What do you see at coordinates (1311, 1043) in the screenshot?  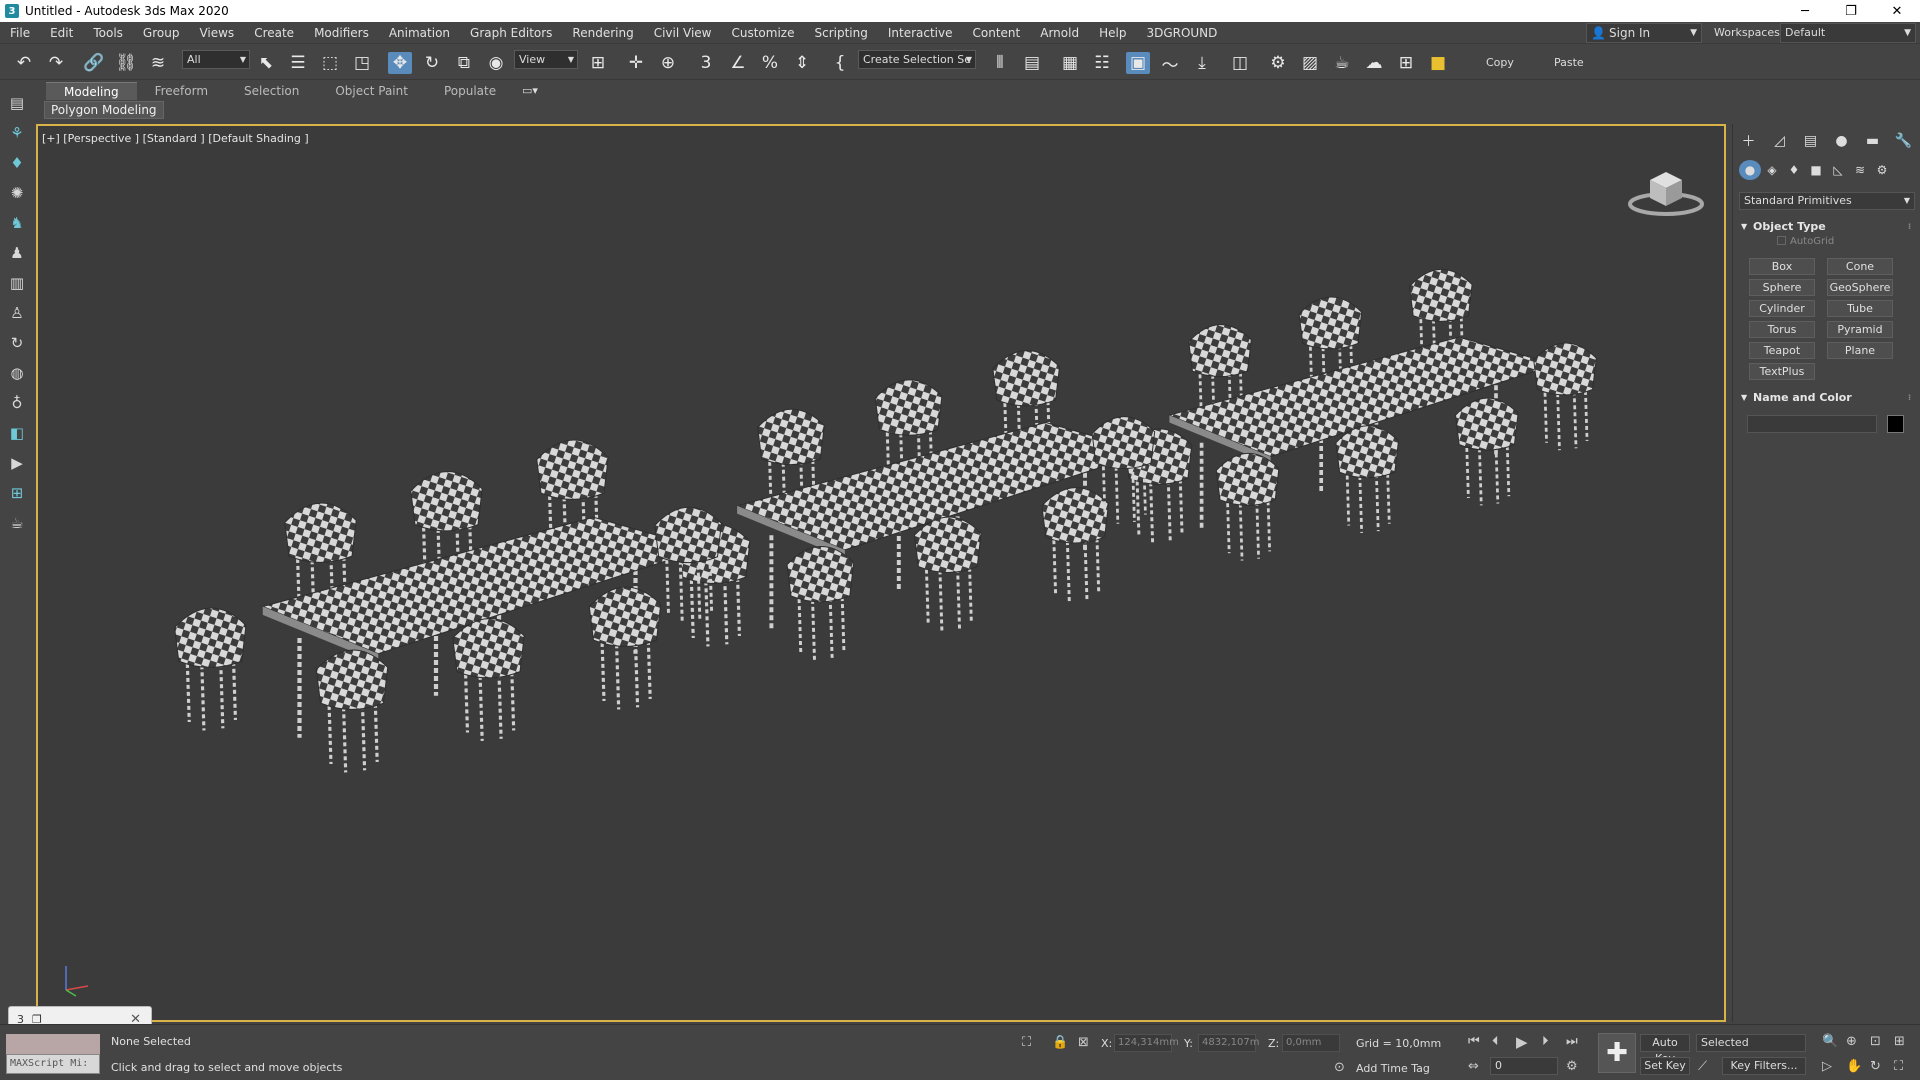 I see `z-coordinate-field: 0,0mm` at bounding box center [1311, 1043].